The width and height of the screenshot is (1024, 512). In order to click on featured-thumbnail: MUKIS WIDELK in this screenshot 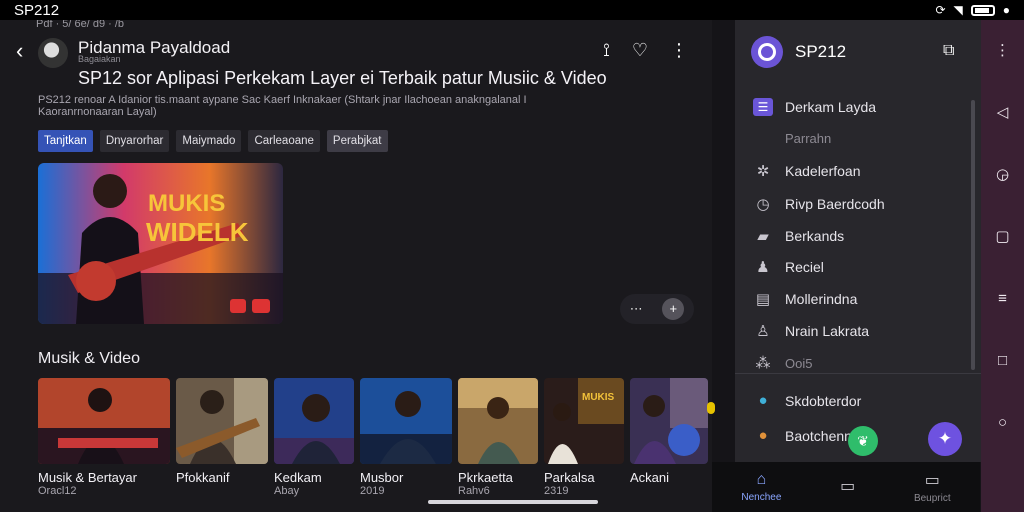, I will do `click(160, 243)`.